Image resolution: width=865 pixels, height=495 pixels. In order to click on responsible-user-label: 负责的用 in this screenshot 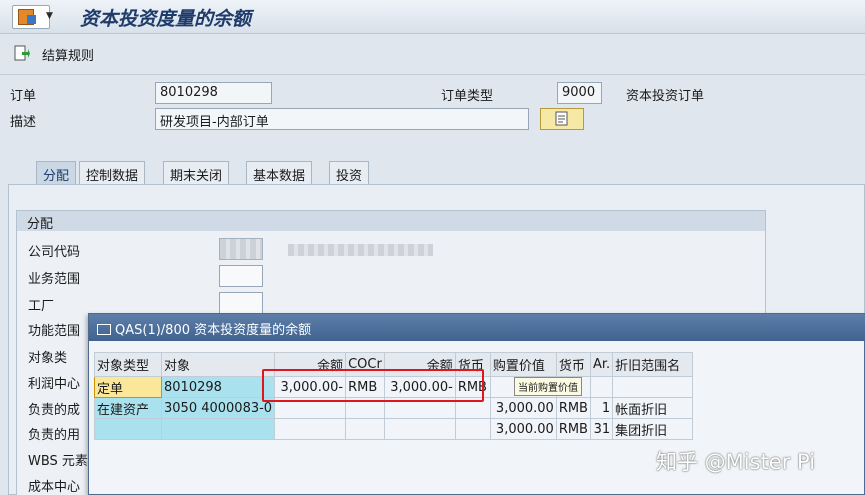, I will do `click(54, 435)`.